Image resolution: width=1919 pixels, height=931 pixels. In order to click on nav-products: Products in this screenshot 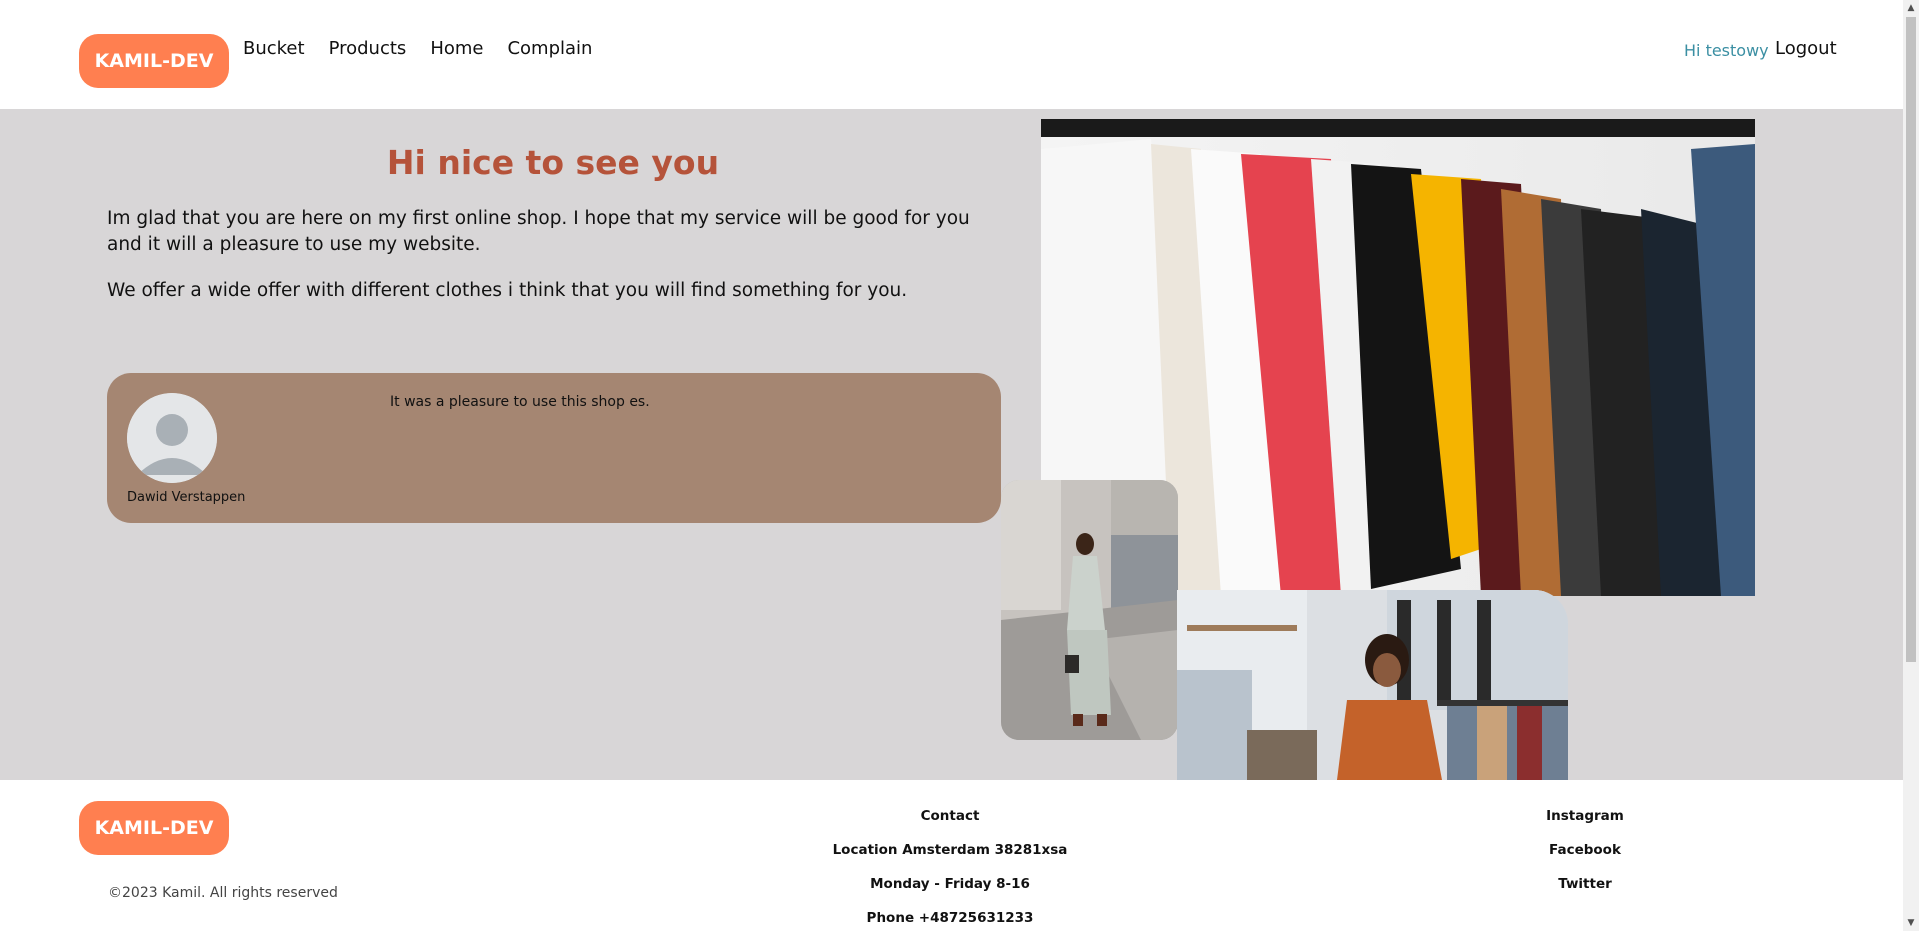, I will do `click(368, 48)`.